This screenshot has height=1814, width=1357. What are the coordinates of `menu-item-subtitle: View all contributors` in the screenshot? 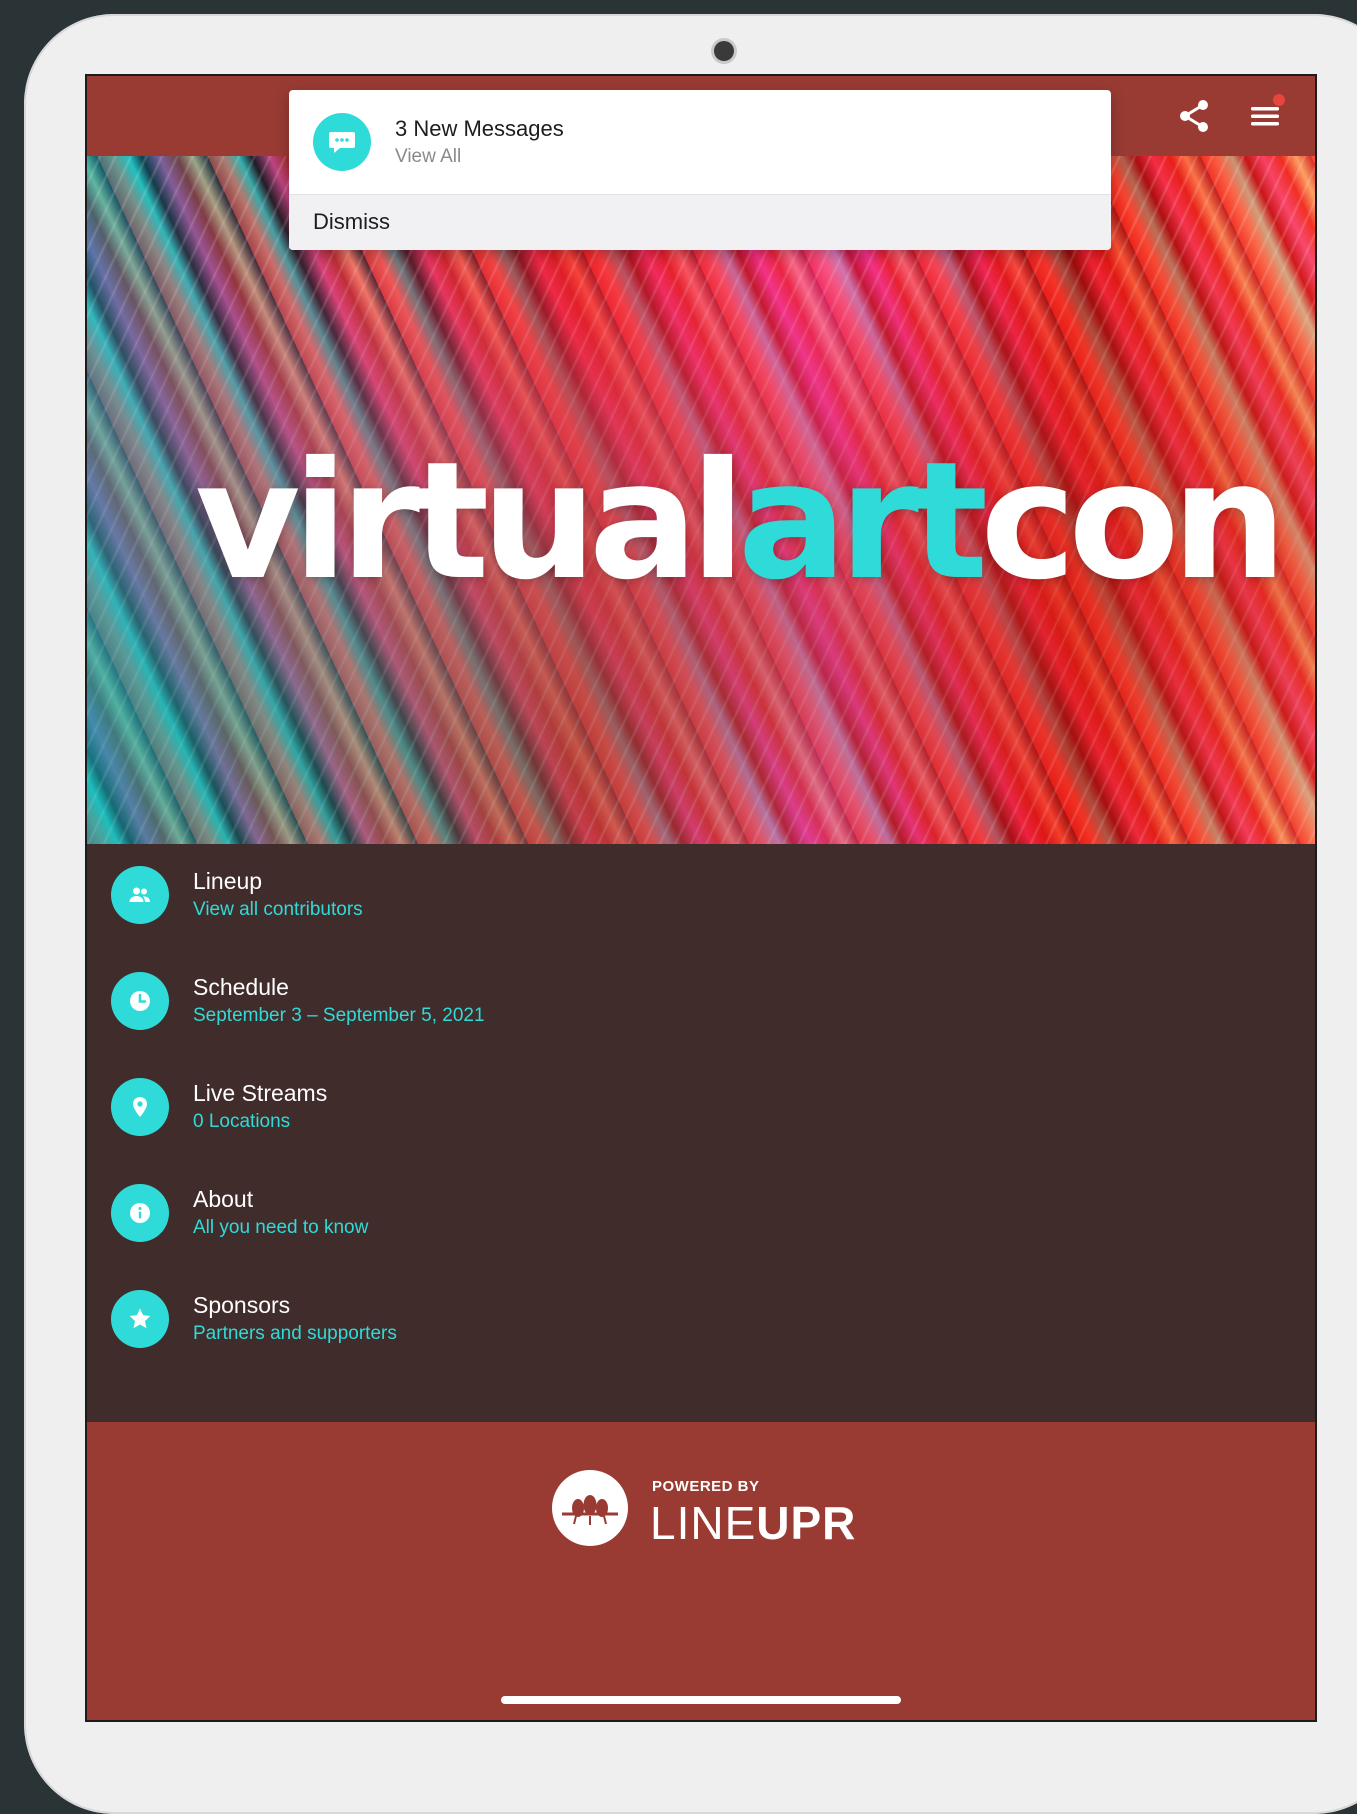 It's located at (278, 909).